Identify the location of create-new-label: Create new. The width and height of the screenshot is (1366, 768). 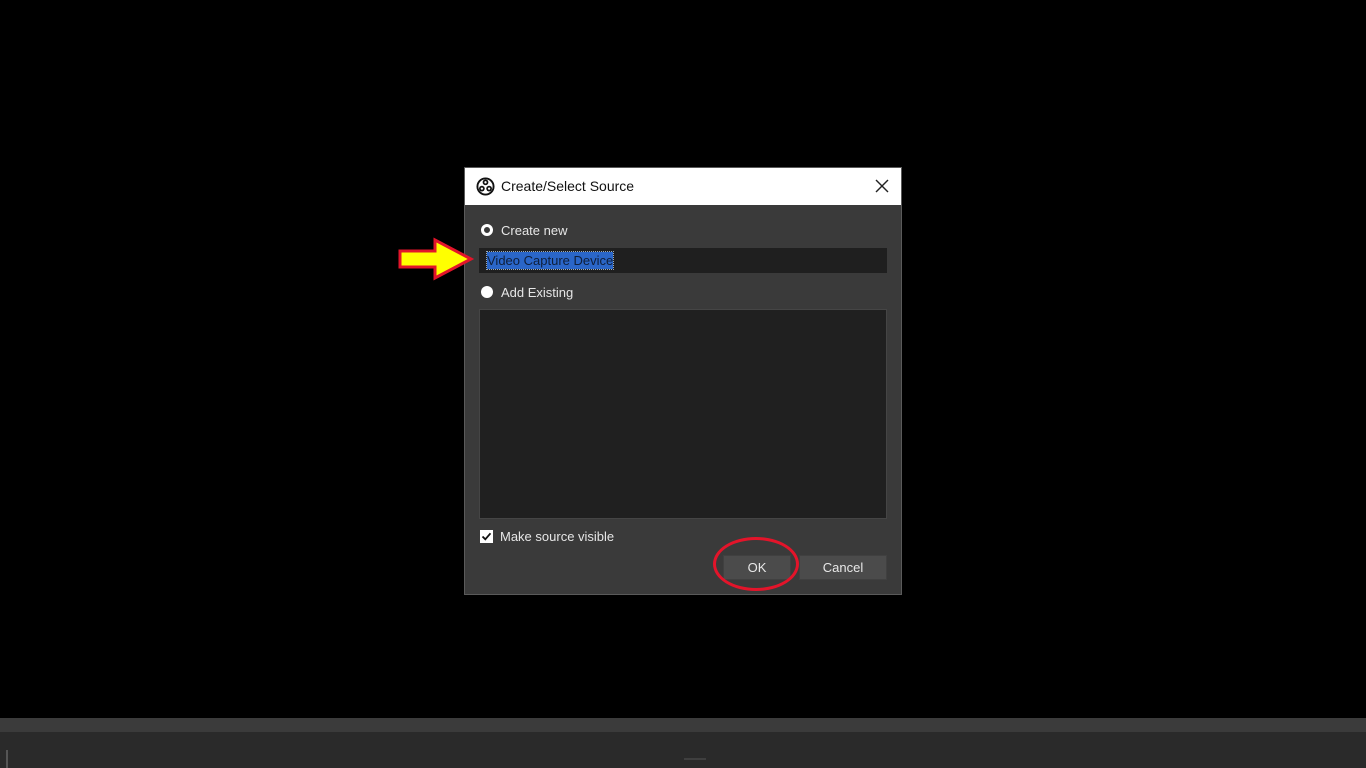
(534, 230).